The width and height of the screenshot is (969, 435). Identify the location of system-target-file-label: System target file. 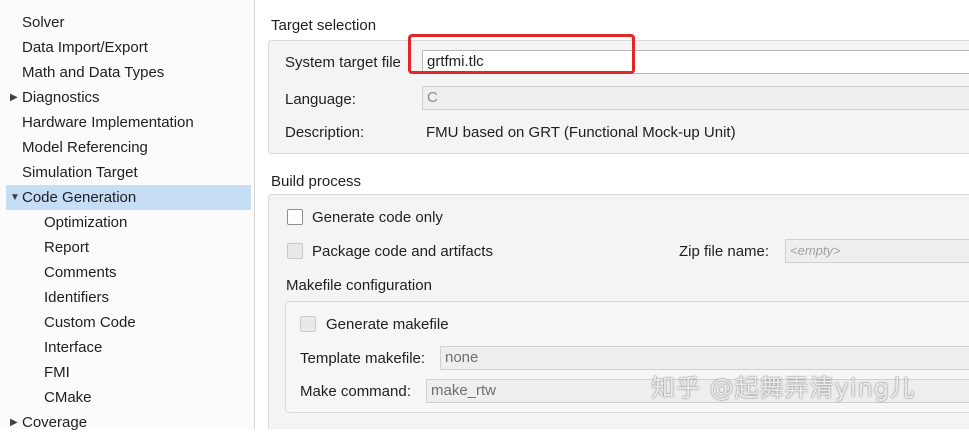
(343, 62).